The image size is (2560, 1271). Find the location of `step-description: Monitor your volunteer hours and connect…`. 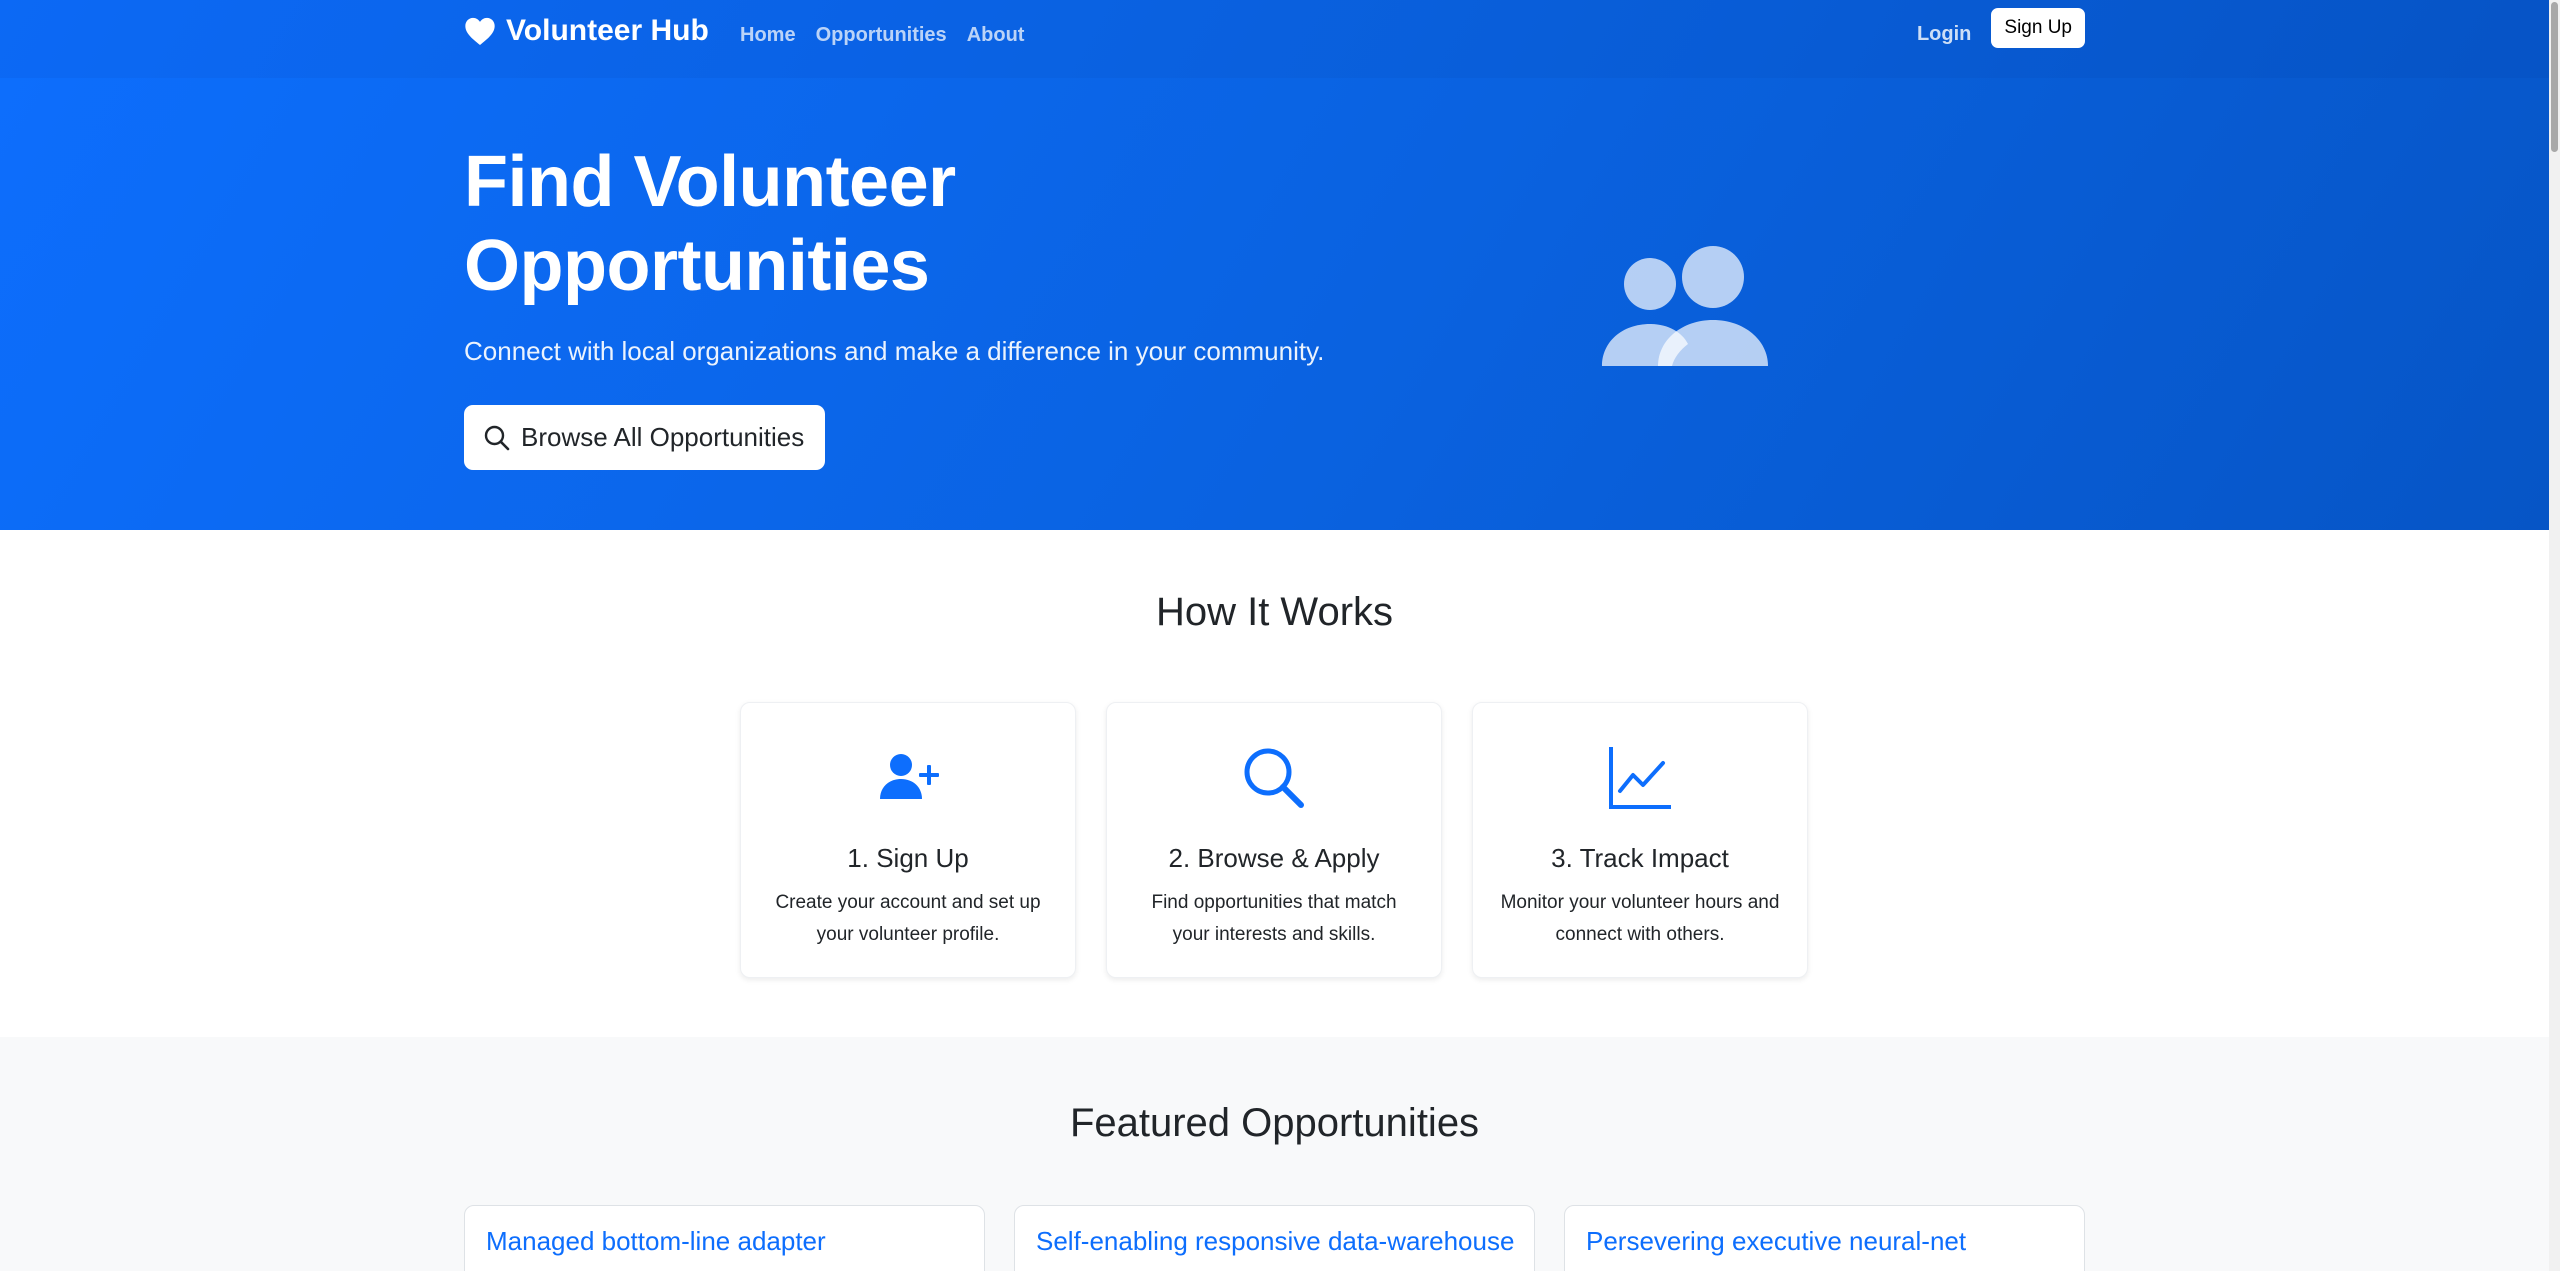

step-description: Monitor your volunteer hours and connect… is located at coordinates (1640, 918).